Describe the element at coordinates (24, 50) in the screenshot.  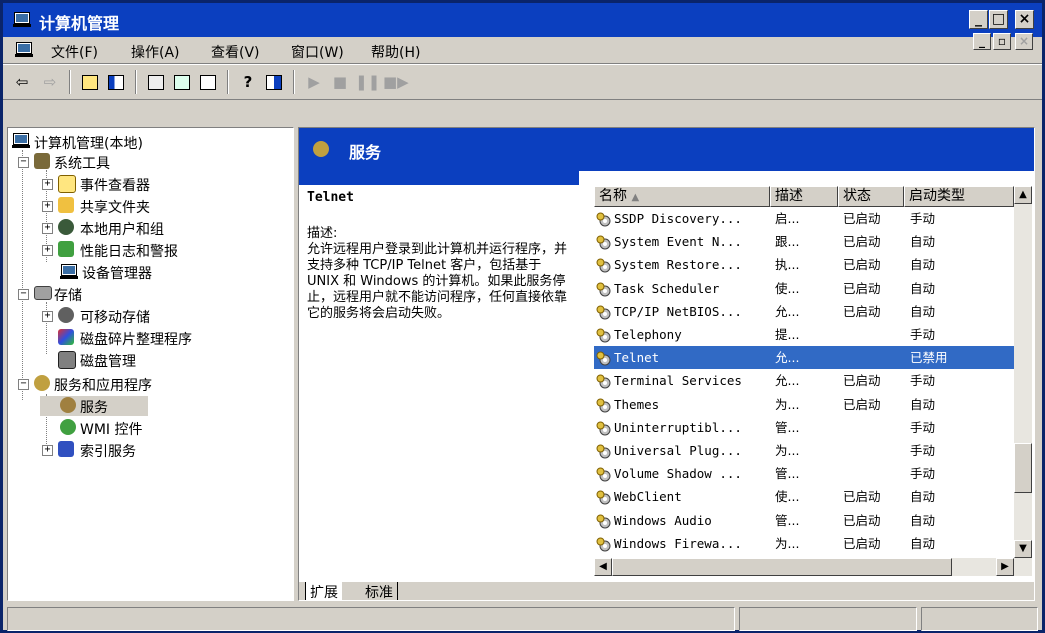
I see `console-icon` at that location.